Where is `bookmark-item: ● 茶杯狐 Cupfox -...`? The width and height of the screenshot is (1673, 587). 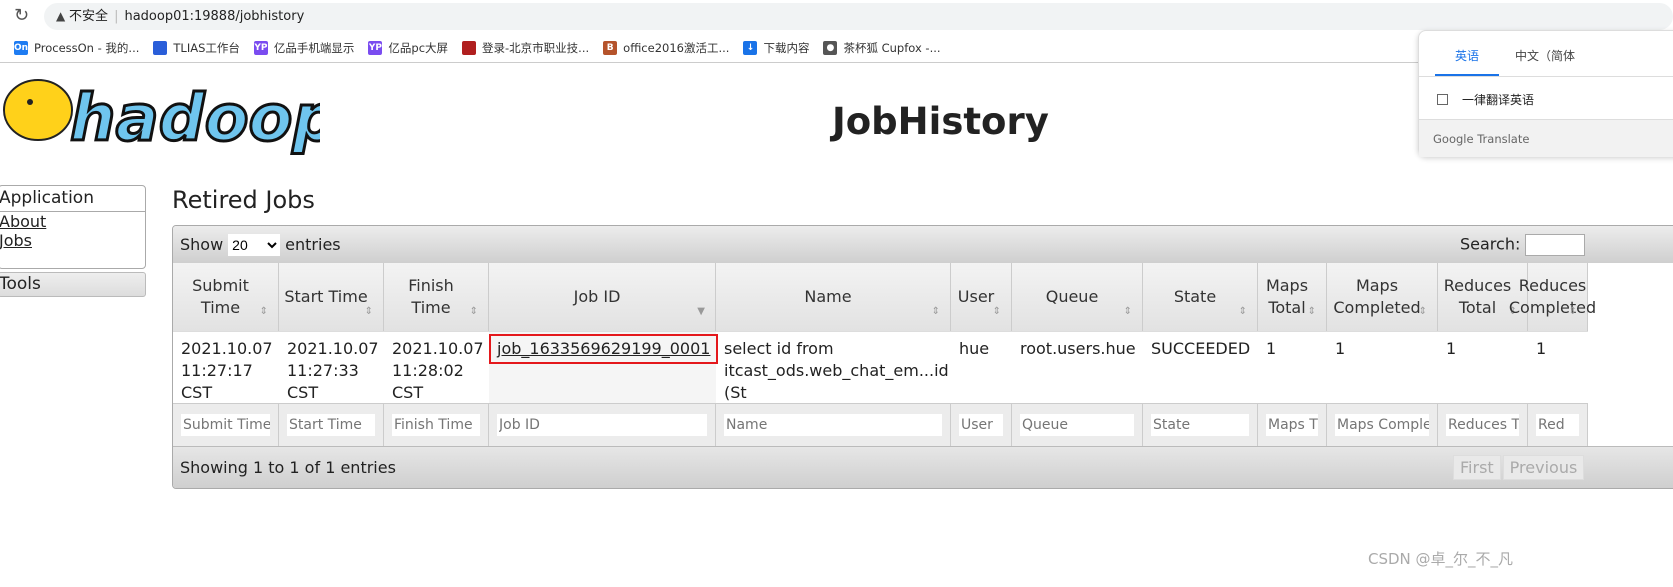
bookmark-item: ● 茶杯狐 Cupfox -... is located at coordinates (882, 48).